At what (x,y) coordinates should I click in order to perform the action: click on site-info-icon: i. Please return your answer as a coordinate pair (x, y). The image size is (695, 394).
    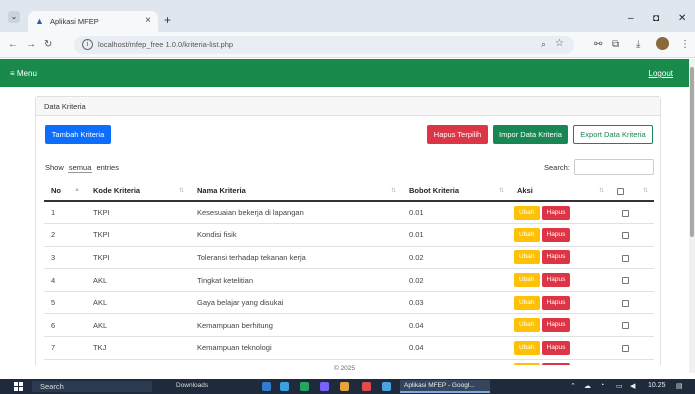
    Looking at the image, I should click on (87, 44).